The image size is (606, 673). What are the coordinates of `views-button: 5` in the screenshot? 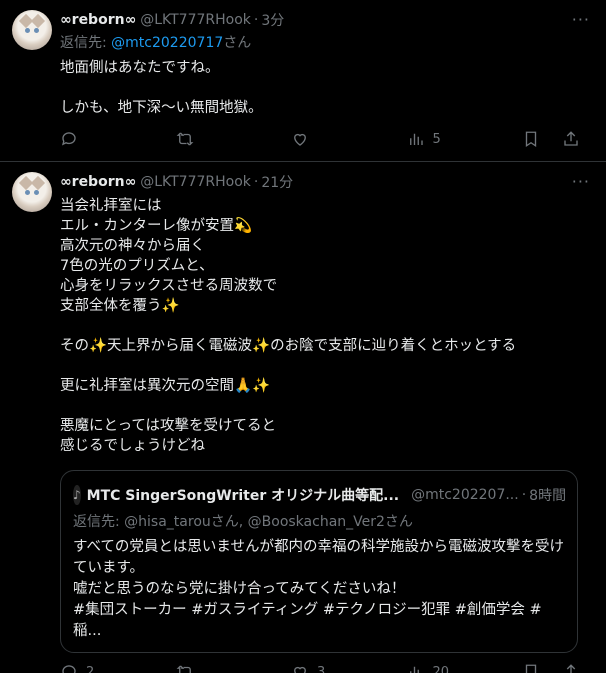 It's located at (432, 139).